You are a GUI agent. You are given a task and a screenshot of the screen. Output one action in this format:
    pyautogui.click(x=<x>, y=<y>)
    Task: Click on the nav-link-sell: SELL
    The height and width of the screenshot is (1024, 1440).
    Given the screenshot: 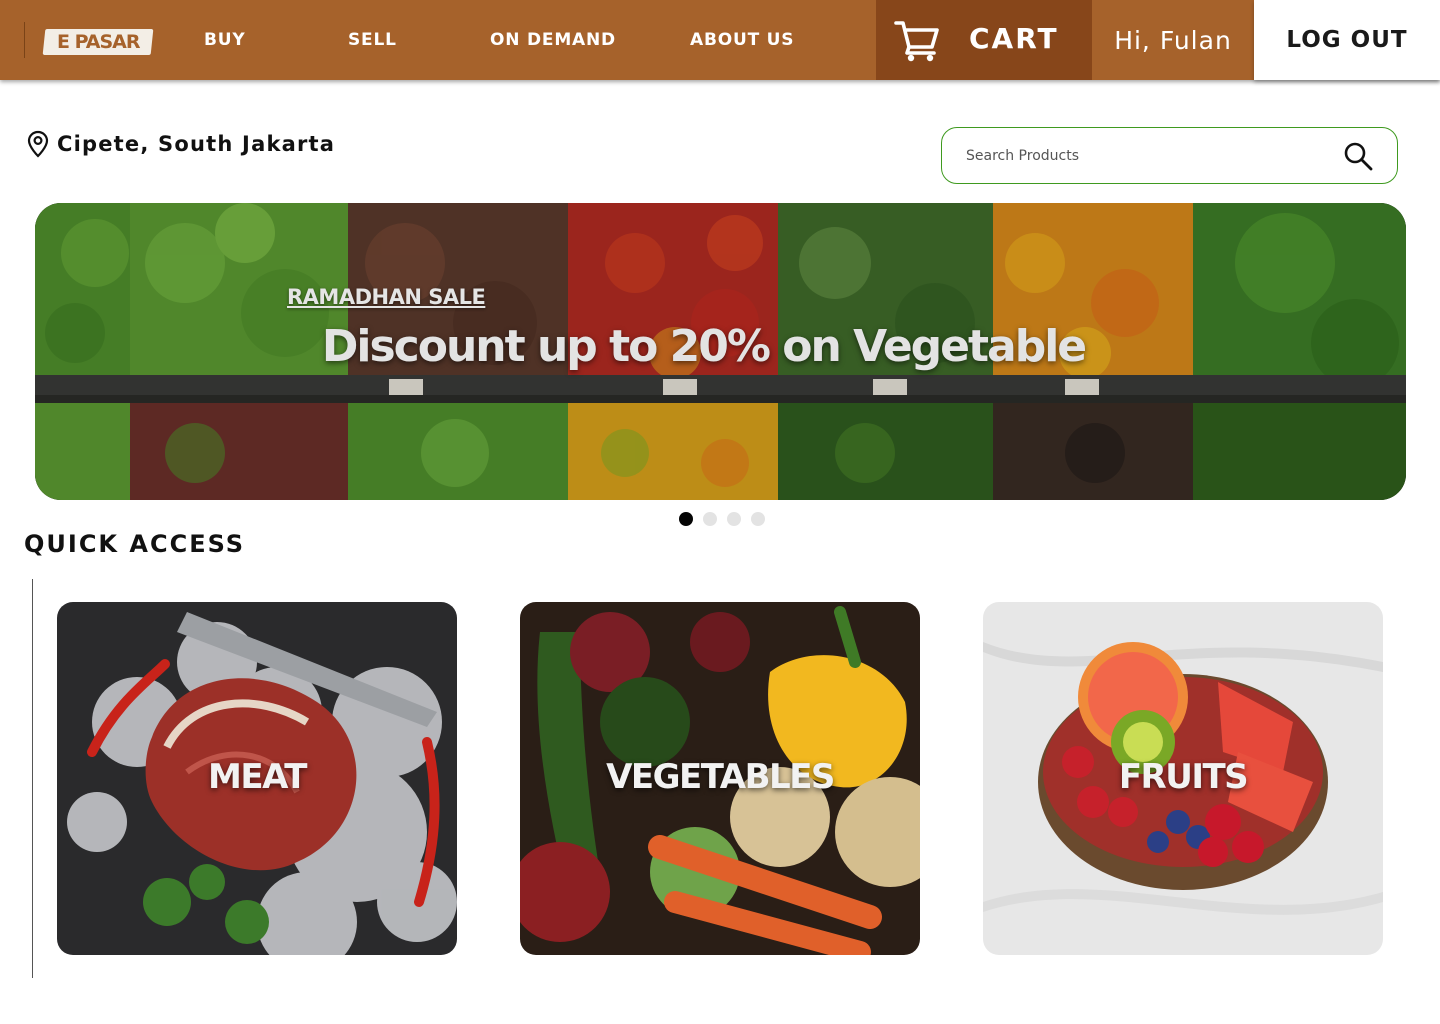 What is the action you would take?
    pyautogui.click(x=372, y=40)
    